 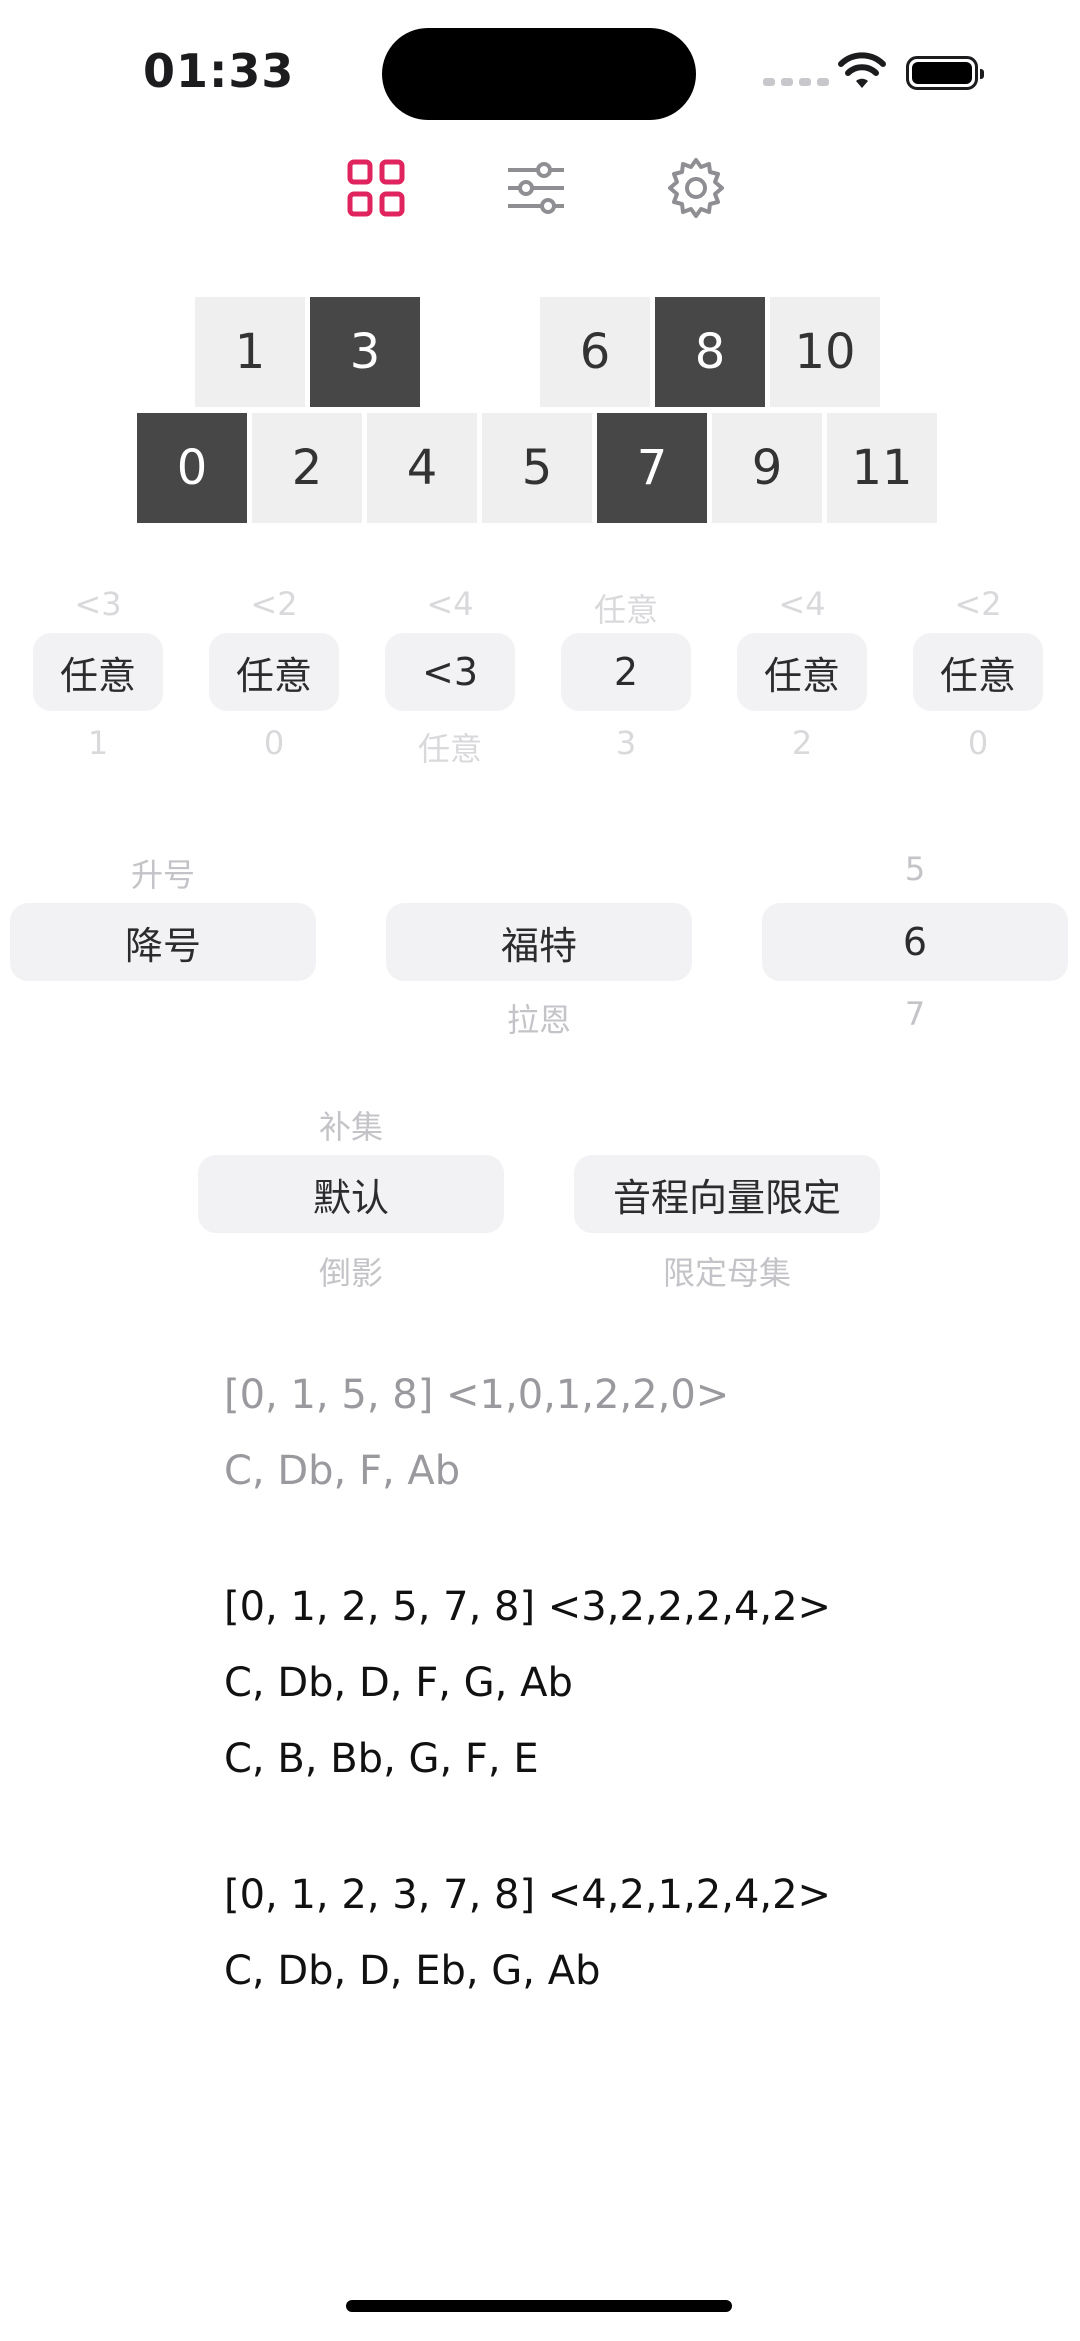 I want to click on sliders-icon, so click(x=536, y=188).